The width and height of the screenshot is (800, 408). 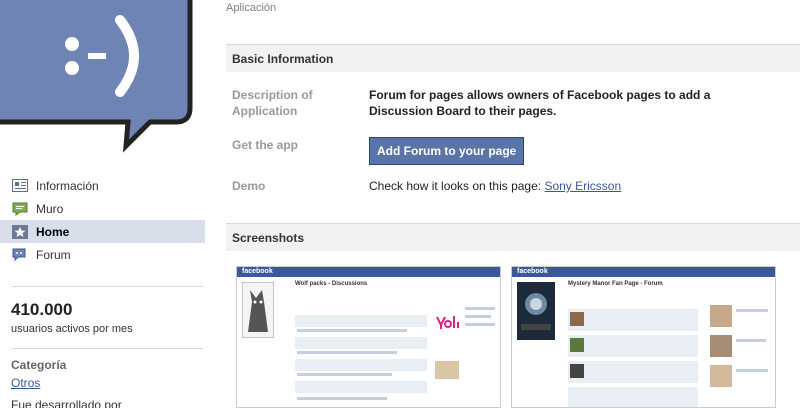 What do you see at coordinates (513, 58) in the screenshot?
I see `basic-info-header: Basic Information` at bounding box center [513, 58].